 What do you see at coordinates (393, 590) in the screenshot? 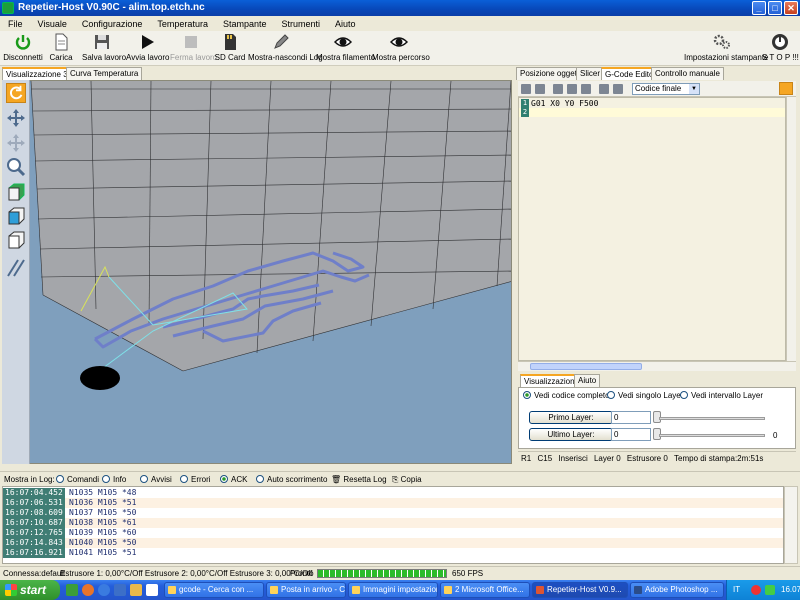
I see `task-images: Immagini impostazioni` at bounding box center [393, 590].